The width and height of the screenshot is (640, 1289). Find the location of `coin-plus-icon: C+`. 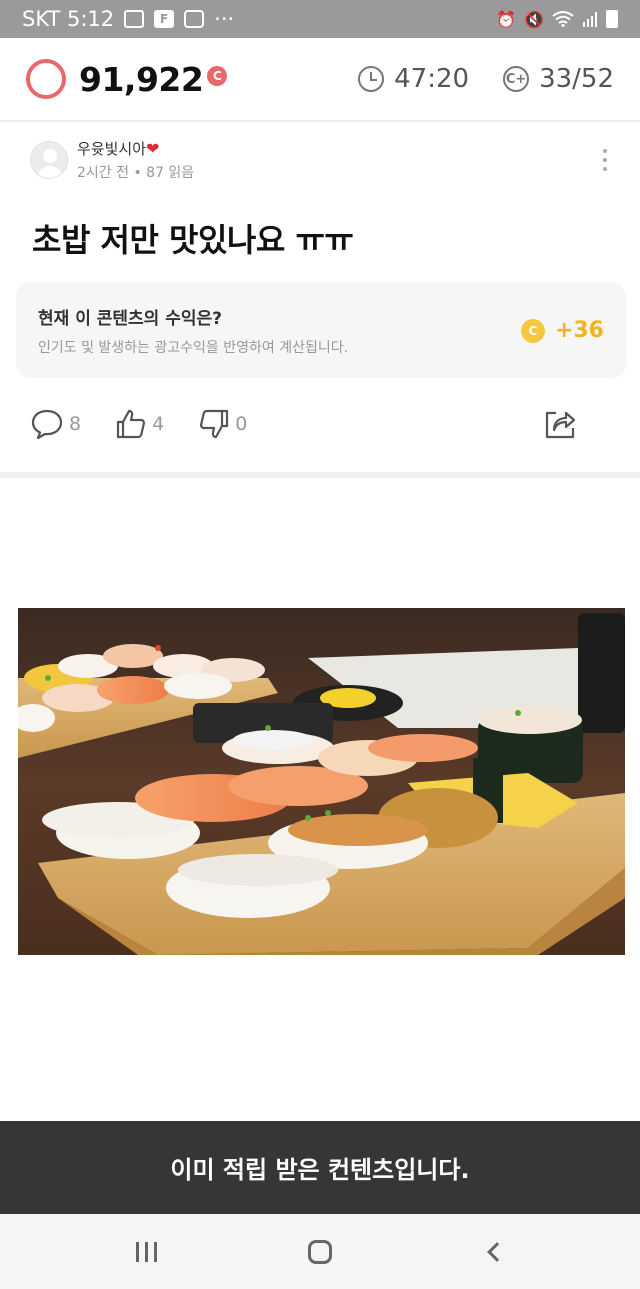

coin-plus-icon: C+ is located at coordinates (516, 79).